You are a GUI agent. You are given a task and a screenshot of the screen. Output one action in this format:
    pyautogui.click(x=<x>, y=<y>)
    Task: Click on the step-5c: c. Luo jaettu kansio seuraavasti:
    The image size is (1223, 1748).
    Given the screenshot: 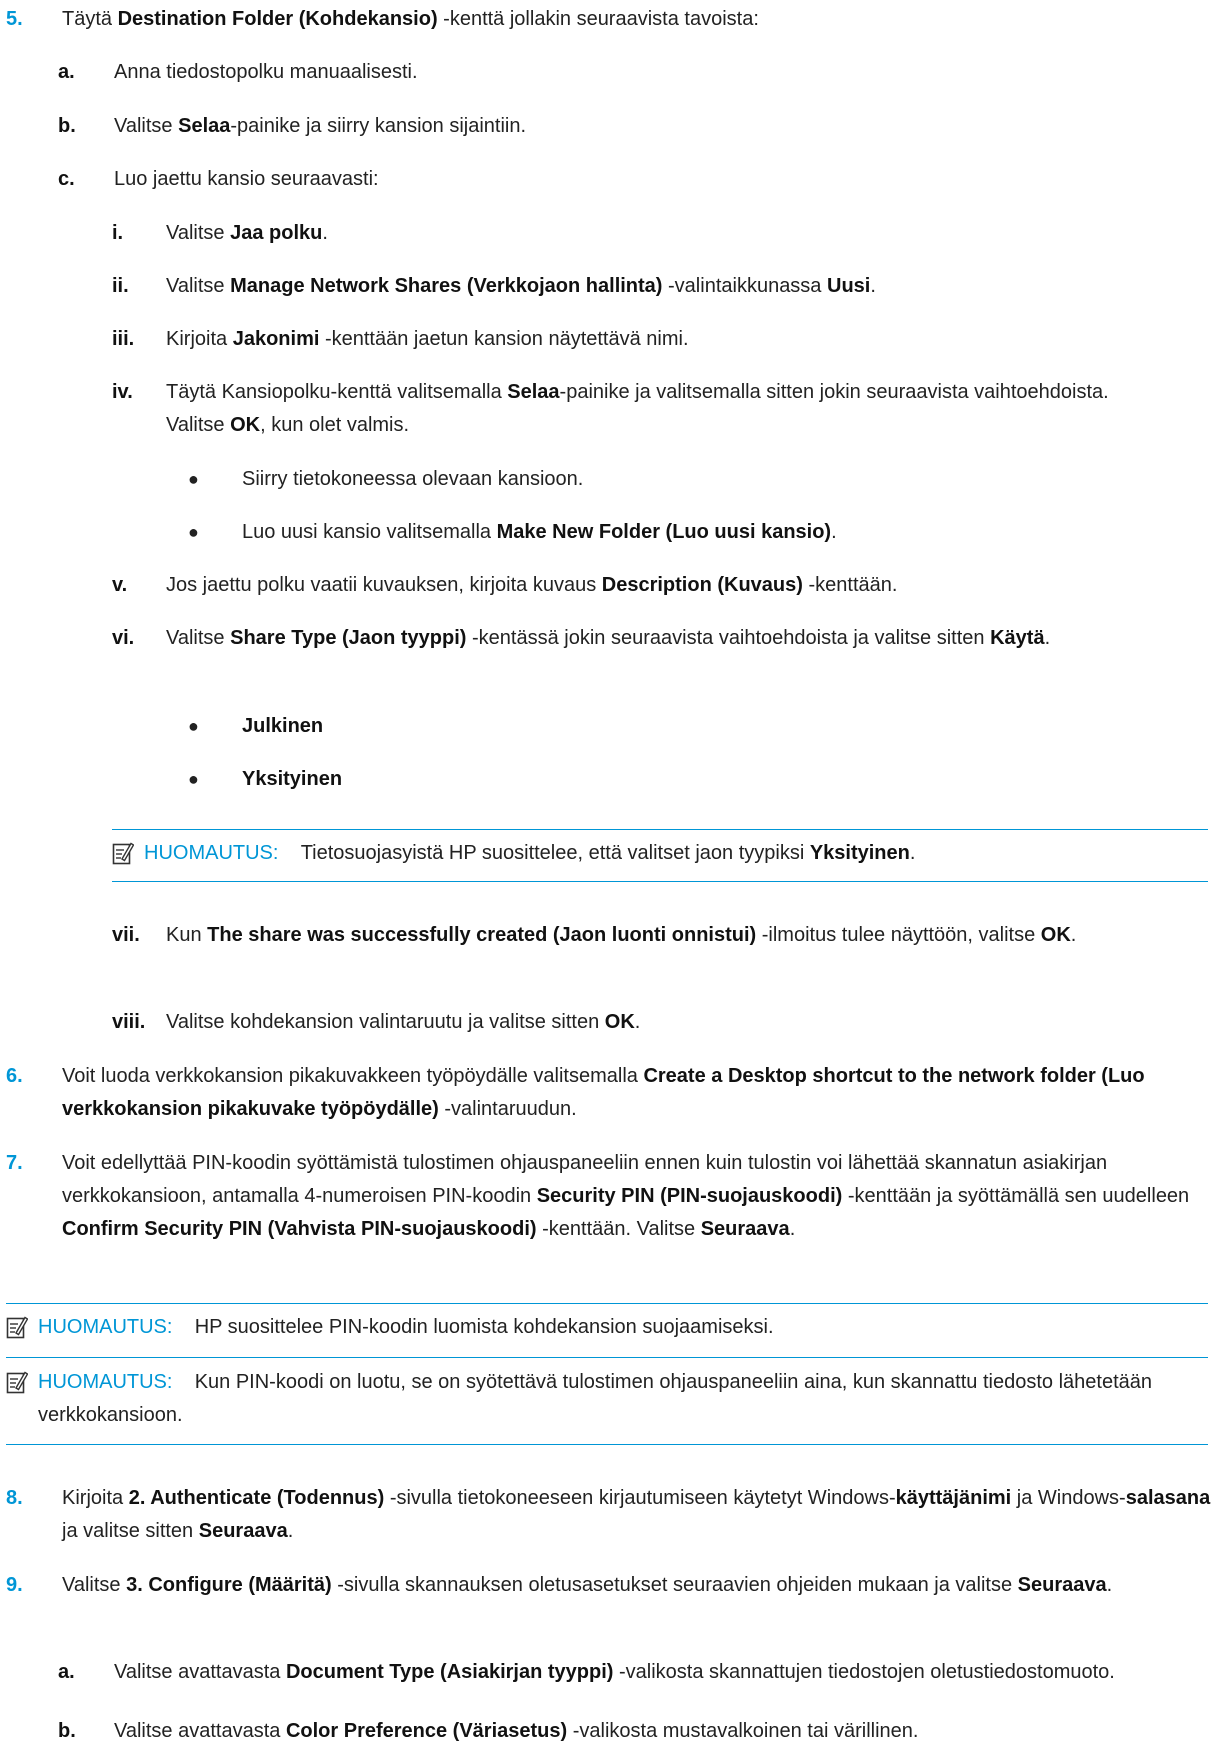 What is the action you would take?
    pyautogui.click(x=628, y=179)
    